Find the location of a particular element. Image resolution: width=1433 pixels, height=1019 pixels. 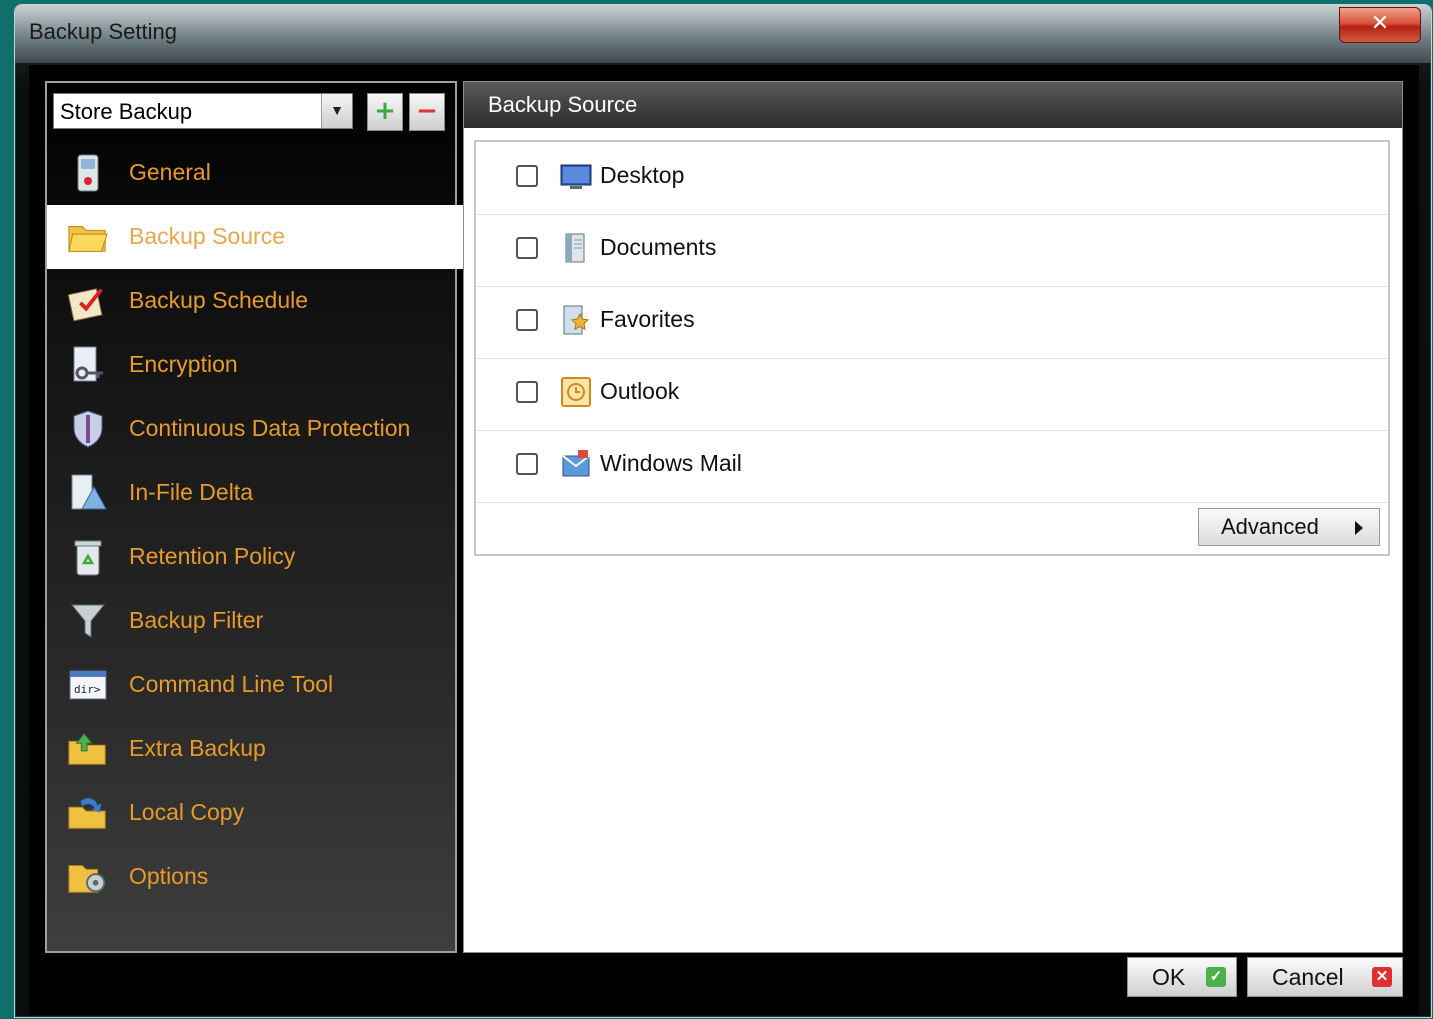

title-bar: Backup Setting ✕ is located at coordinates (723, 34).